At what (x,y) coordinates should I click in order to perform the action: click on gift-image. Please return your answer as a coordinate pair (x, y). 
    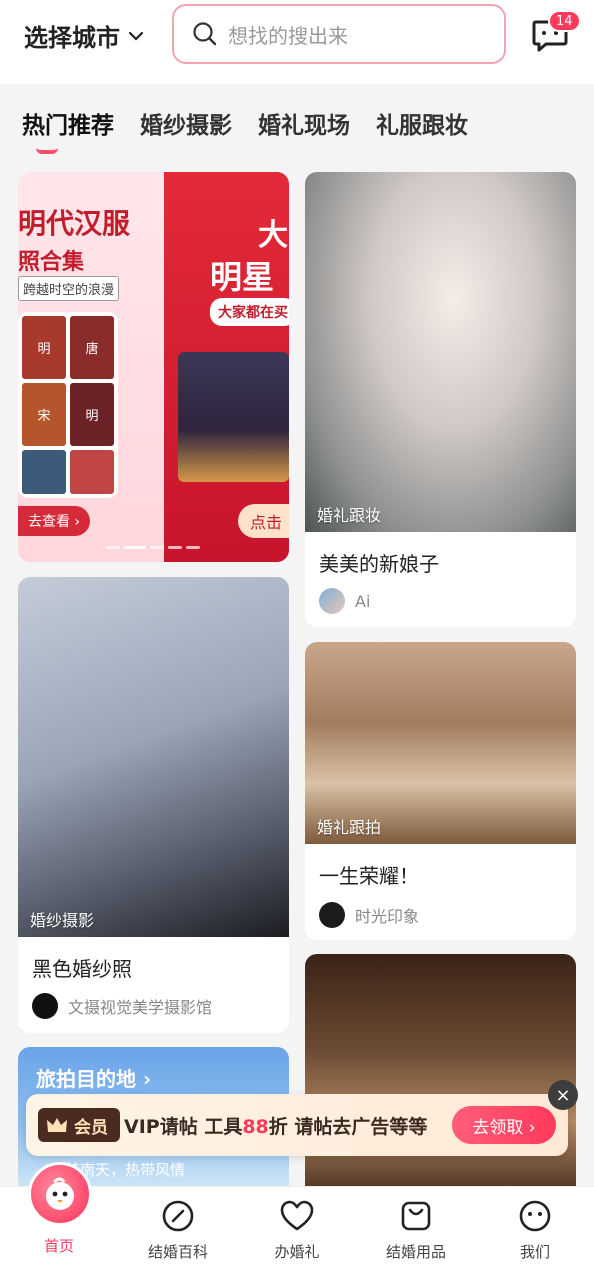
    Looking at the image, I should click on (233, 417).